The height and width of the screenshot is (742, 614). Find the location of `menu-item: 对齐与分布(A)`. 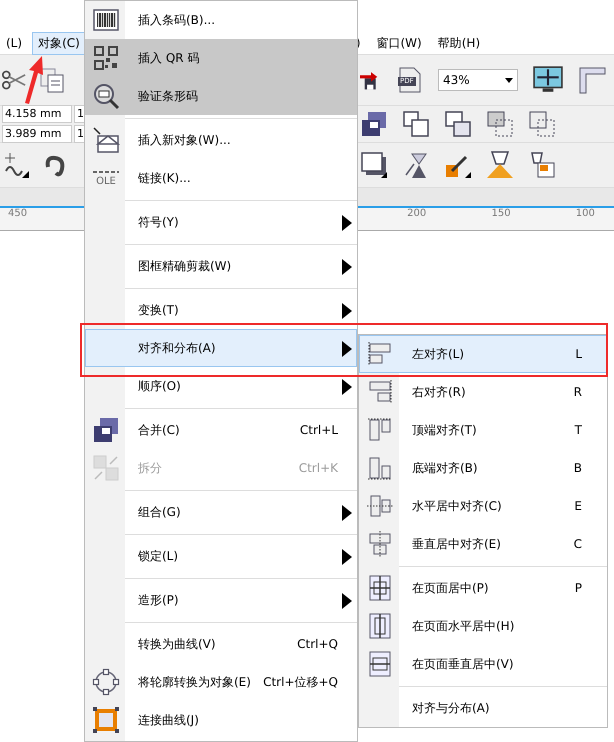

menu-item: 对齐与分布(A) is located at coordinates (483, 708).